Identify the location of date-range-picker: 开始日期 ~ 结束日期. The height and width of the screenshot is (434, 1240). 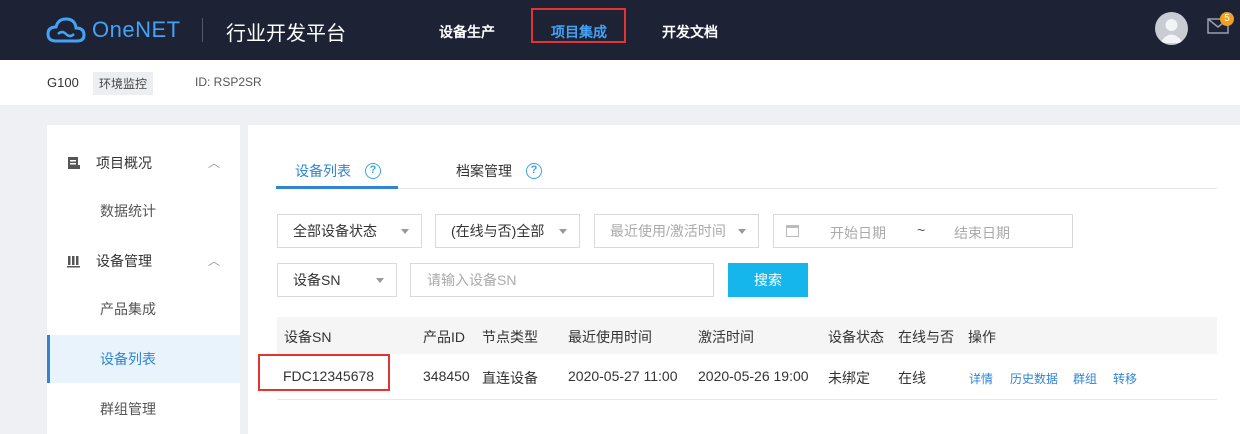
(923, 231).